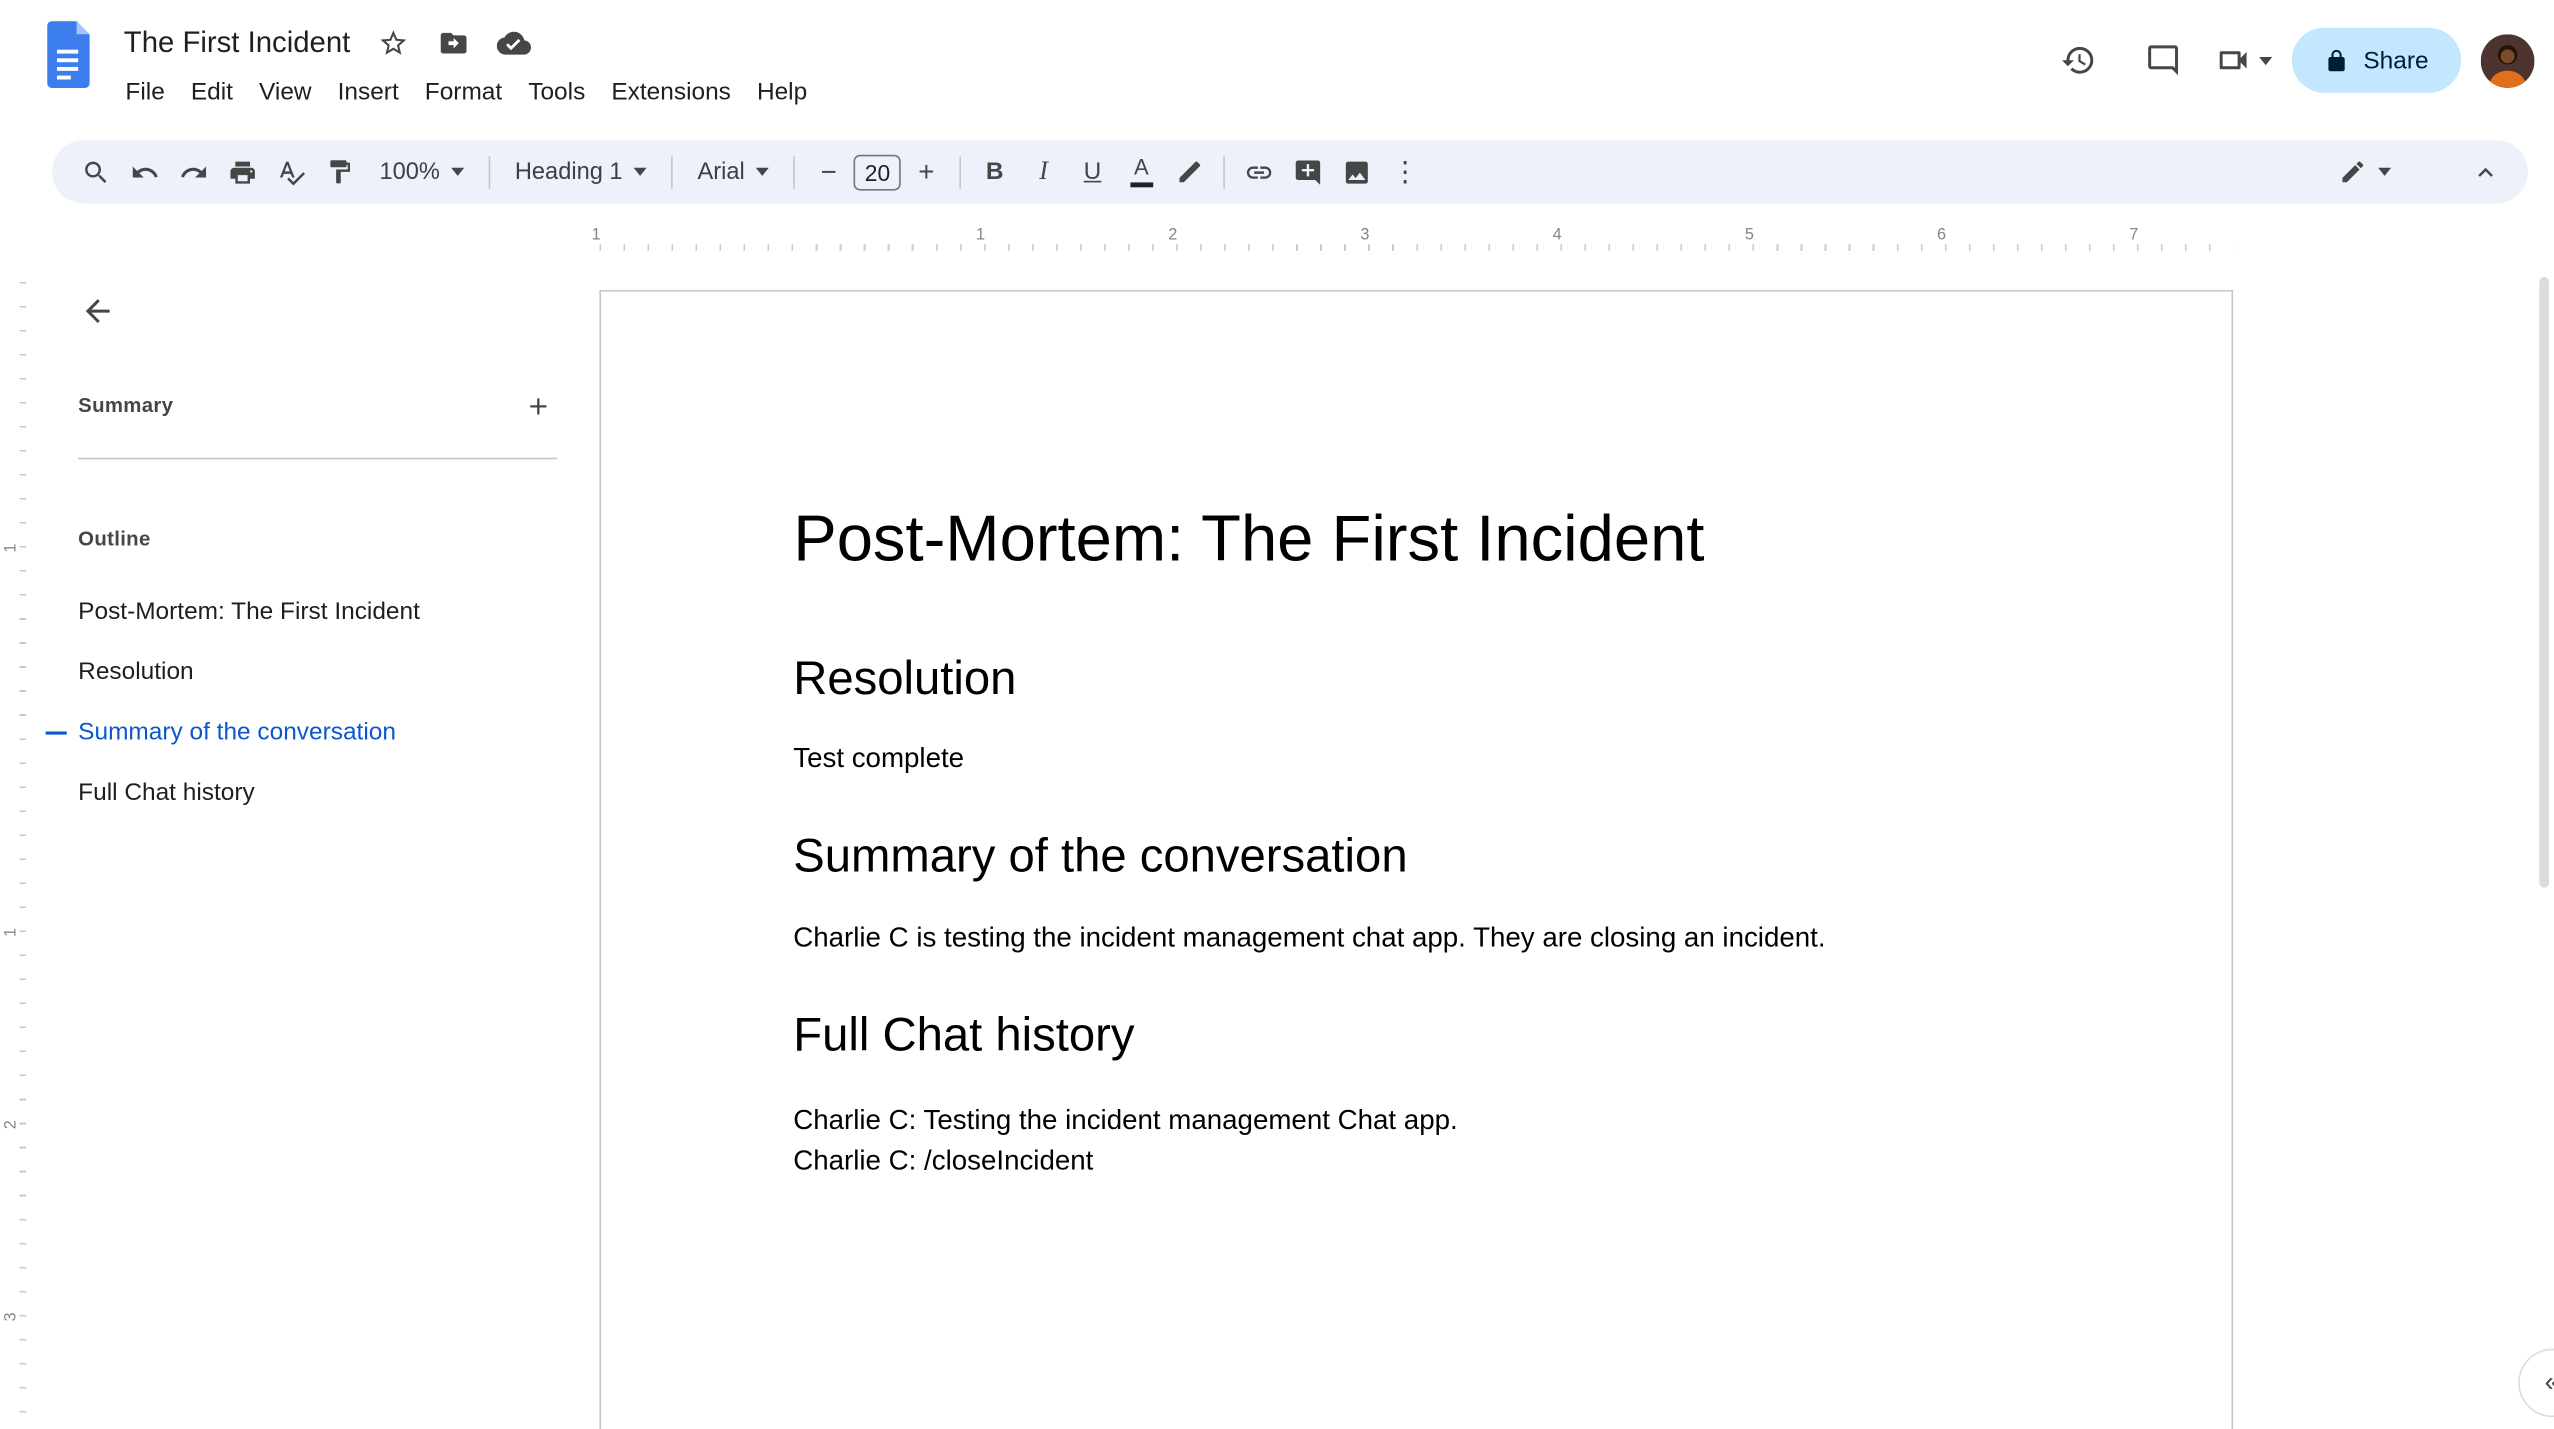 The image size is (2554, 1429). What do you see at coordinates (318, 458) in the screenshot?
I see `sidebar-divider` at bounding box center [318, 458].